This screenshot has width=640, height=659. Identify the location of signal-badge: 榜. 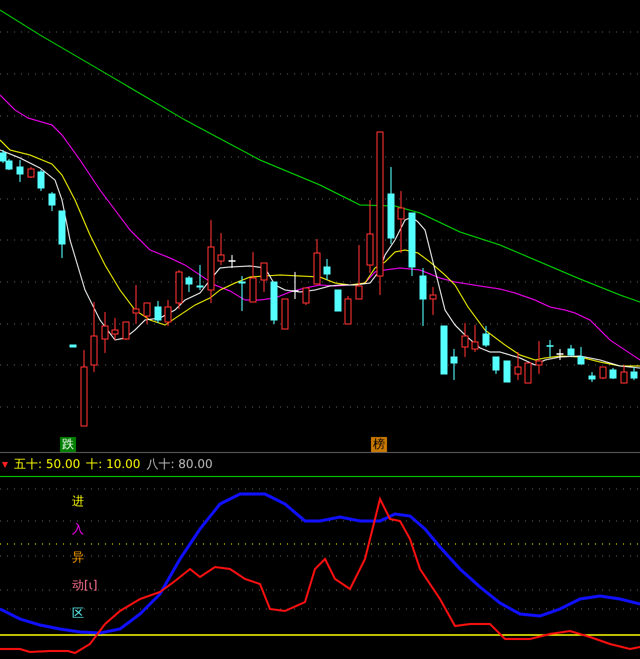
(379, 444).